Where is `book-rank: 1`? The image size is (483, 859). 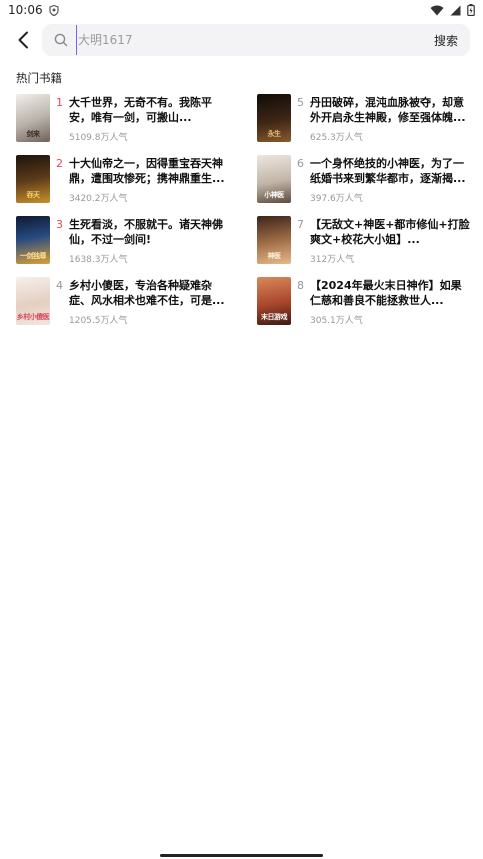
book-rank: 1 is located at coordinates (59, 102).